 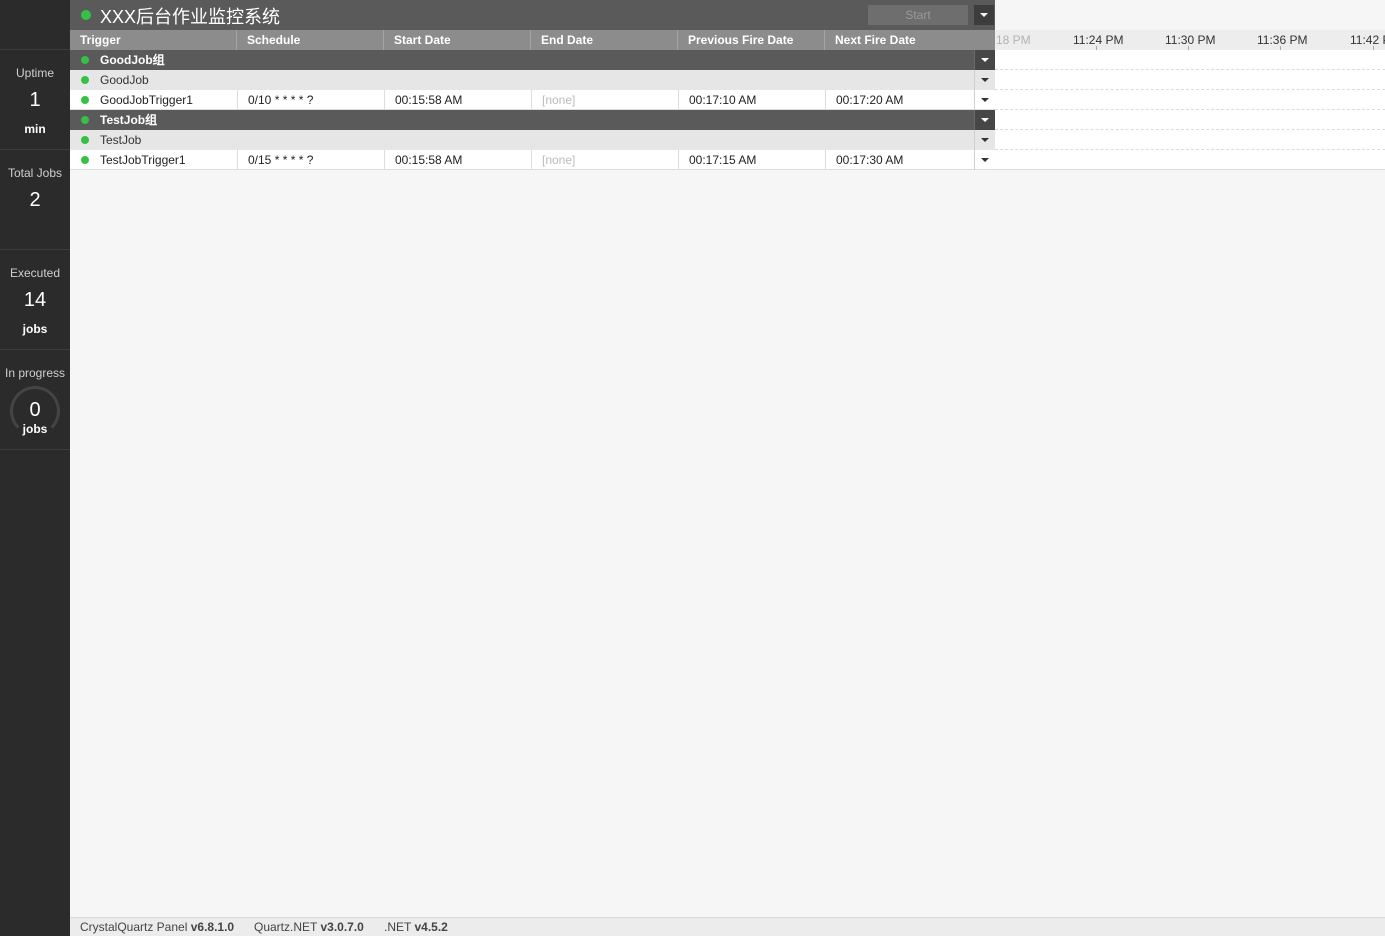 What do you see at coordinates (899, 100) in the screenshot?
I see `trigger-next-fire-date: 00:17:20 AM` at bounding box center [899, 100].